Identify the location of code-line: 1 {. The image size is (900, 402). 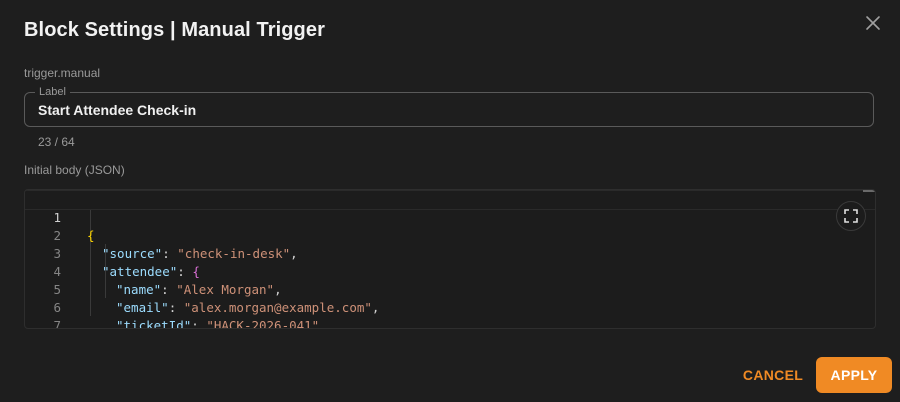
(450, 216).